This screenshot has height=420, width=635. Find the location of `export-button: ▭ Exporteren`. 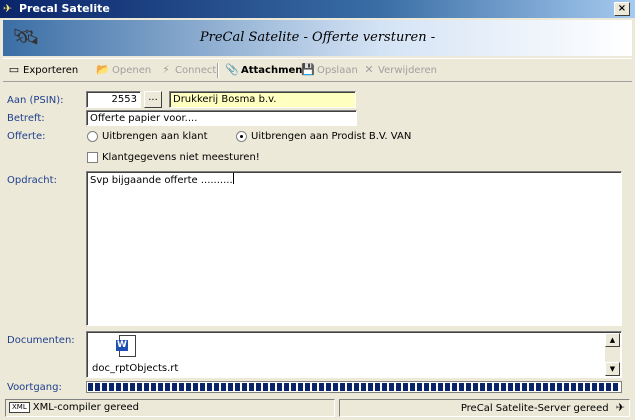

export-button: ▭ Exporteren is located at coordinates (42, 70).